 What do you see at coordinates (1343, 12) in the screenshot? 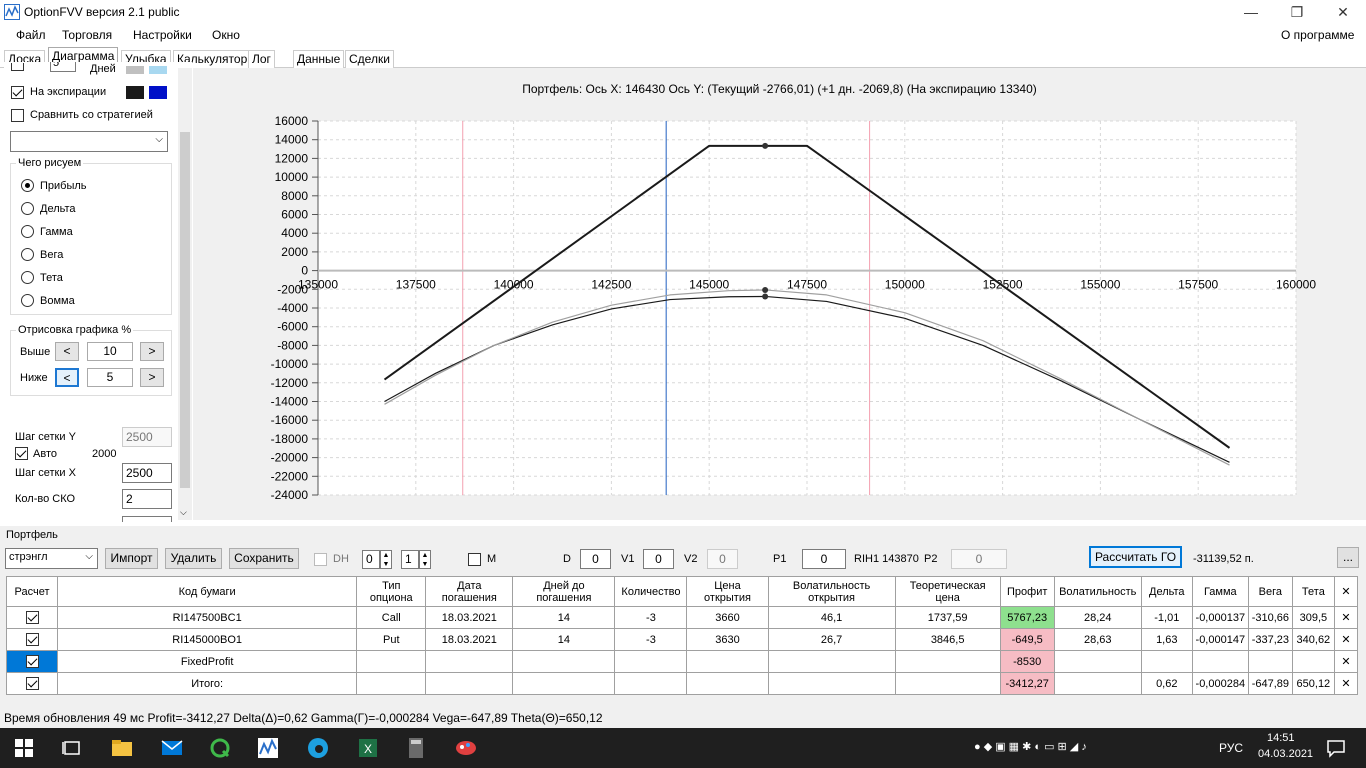
I see `close-button: ✕` at bounding box center [1343, 12].